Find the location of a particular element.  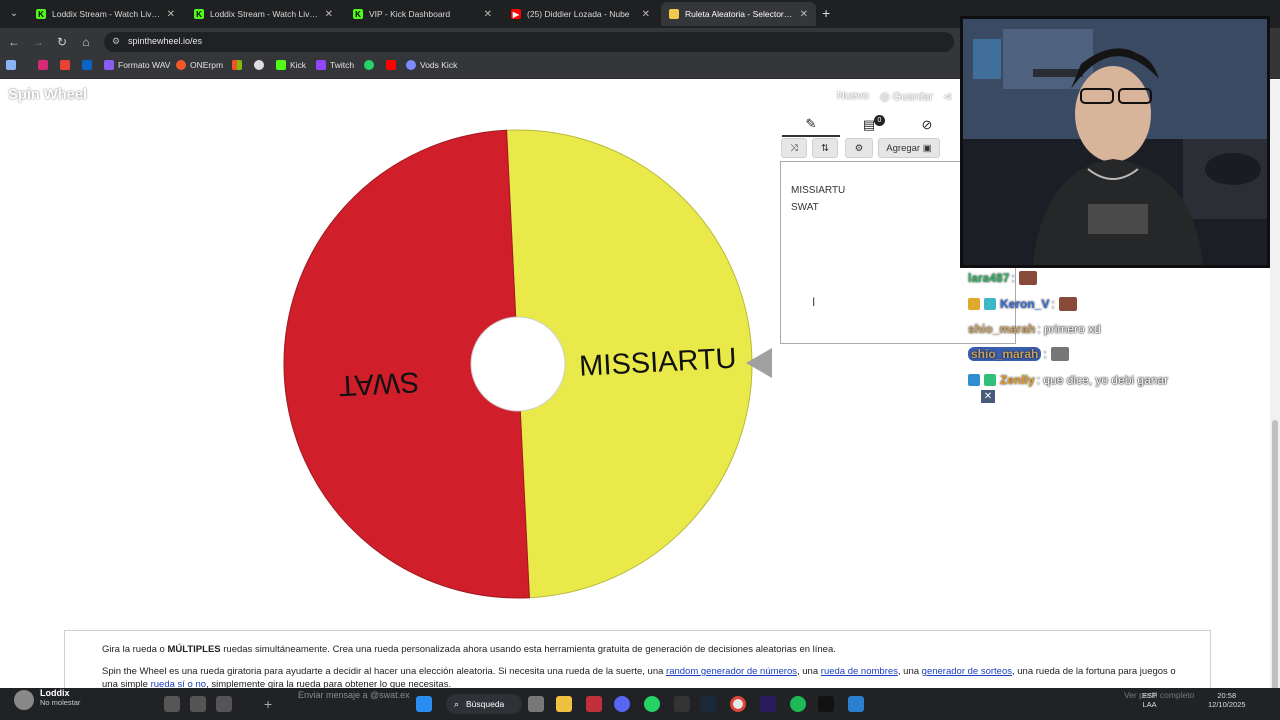

bookmark-label: Kick is located at coordinates (298, 65).